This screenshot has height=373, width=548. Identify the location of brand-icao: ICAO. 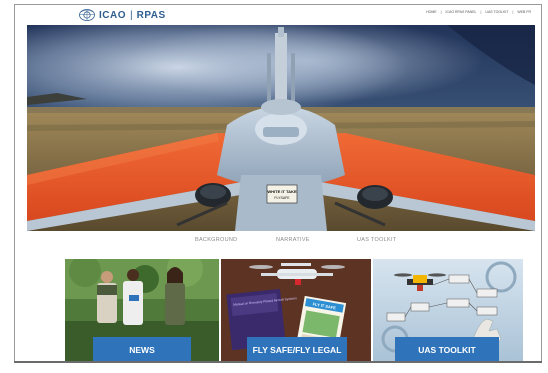
(112, 15).